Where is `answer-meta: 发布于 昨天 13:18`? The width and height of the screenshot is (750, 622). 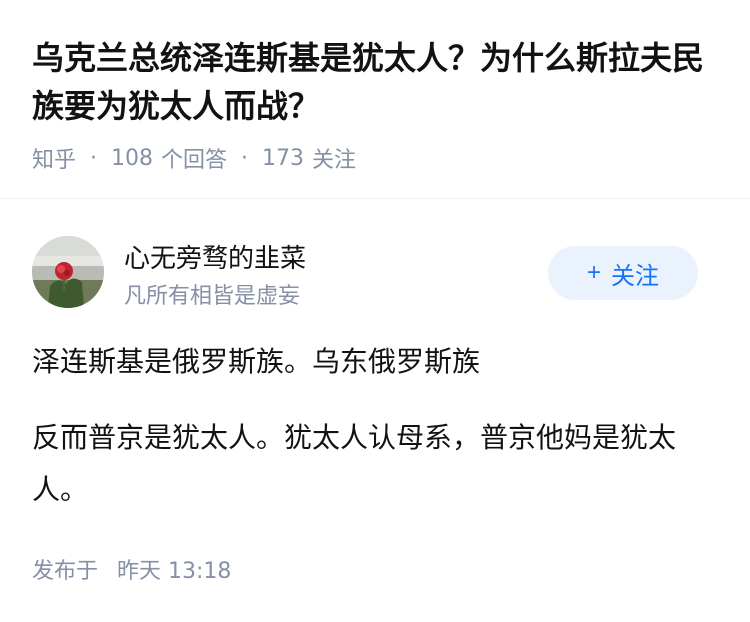 answer-meta: 发布于 昨天 13:18 is located at coordinates (131, 569).